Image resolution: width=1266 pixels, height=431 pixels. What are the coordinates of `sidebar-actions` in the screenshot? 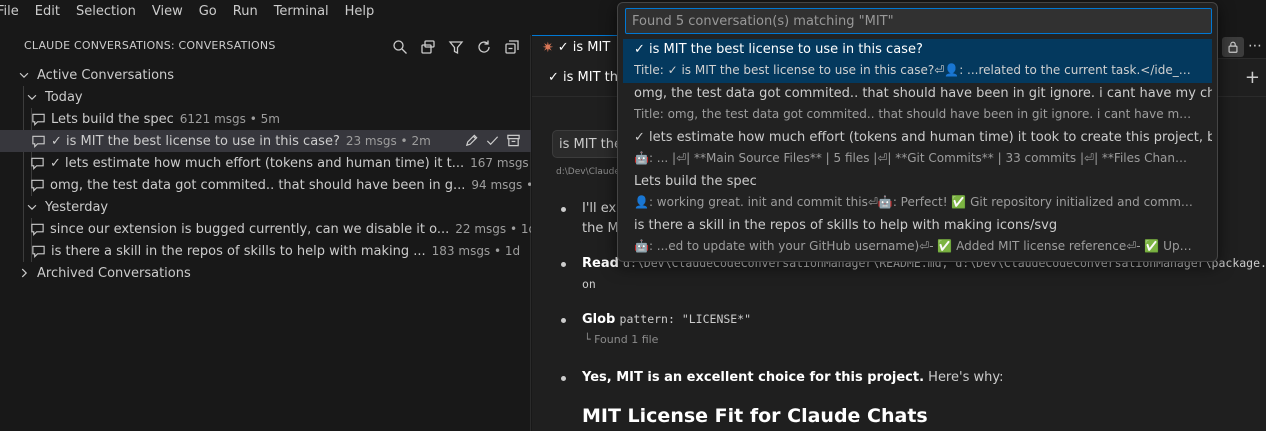 It's located at (456, 47).